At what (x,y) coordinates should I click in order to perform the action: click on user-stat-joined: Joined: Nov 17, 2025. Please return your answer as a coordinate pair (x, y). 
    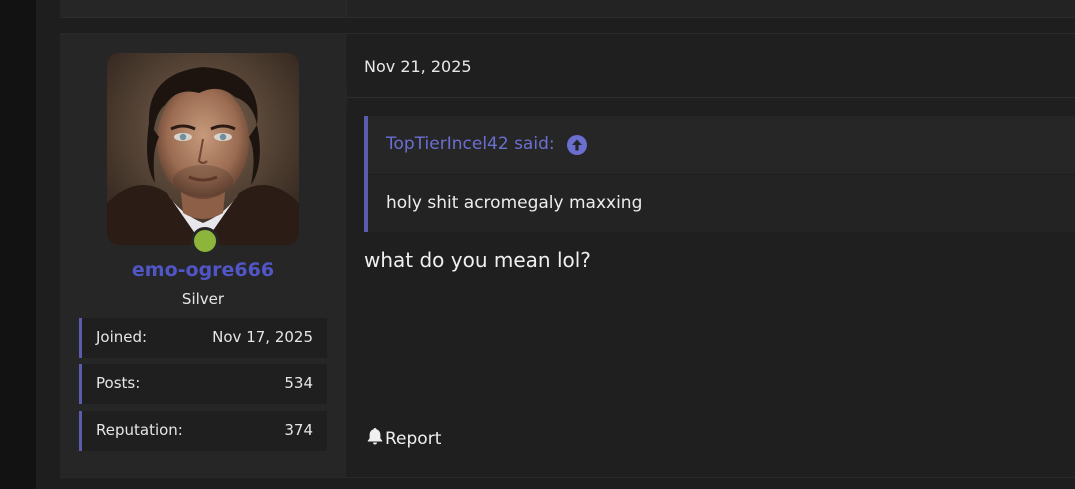
    Looking at the image, I should click on (203, 338).